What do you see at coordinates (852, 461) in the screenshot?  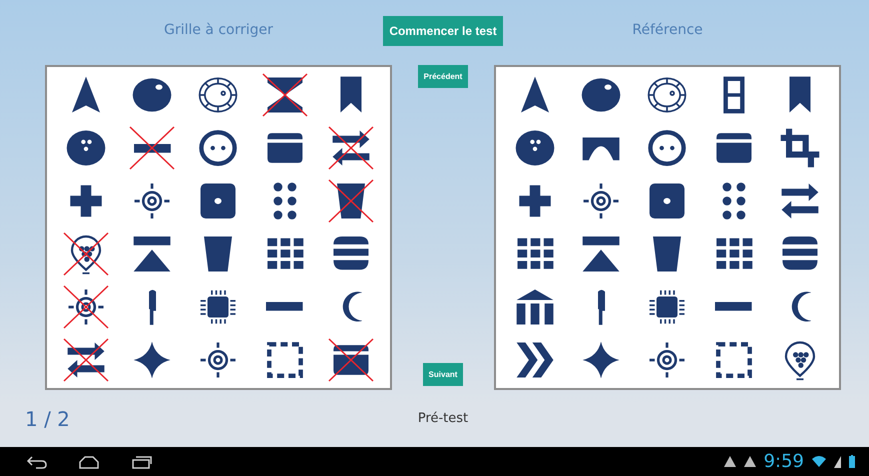 I see `battery-icon` at bounding box center [852, 461].